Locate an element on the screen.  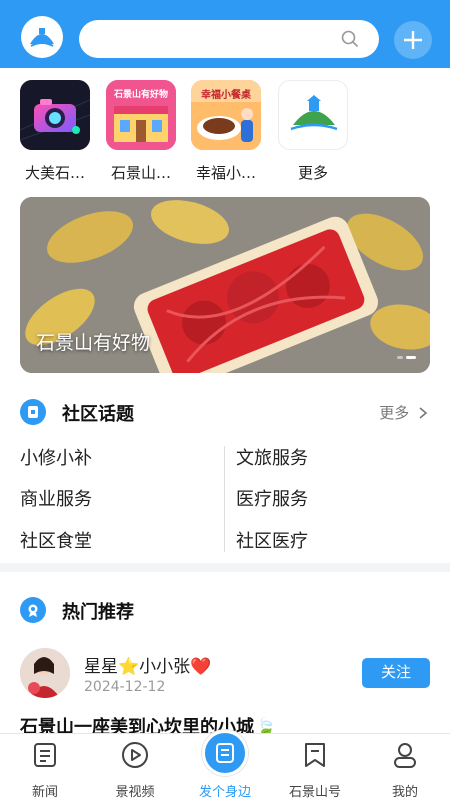
tile-caption: 幸福小餐桌 is located at coordinates (226, 95).